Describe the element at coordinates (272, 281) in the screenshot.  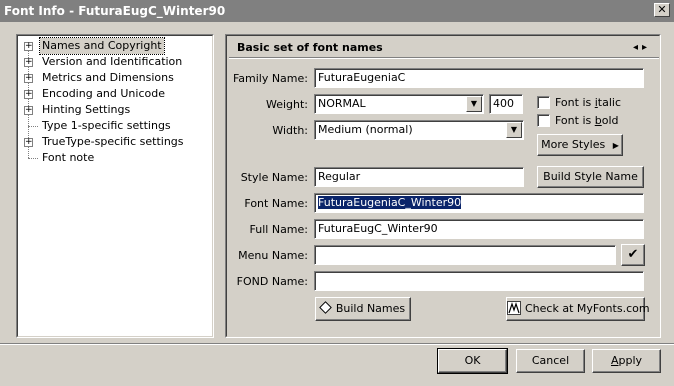
I see `fond-name-label: FOND Name:` at that location.